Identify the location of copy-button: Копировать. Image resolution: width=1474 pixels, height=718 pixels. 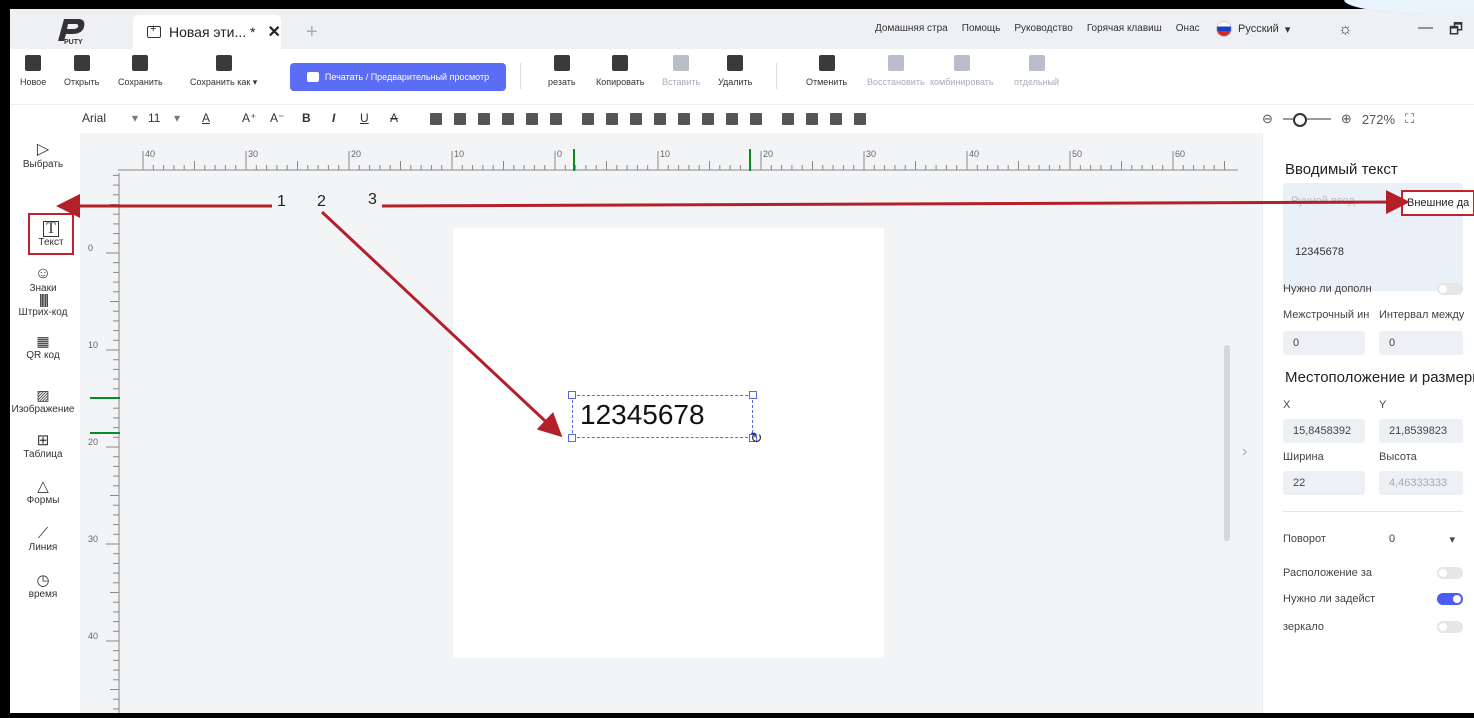
(620, 71).